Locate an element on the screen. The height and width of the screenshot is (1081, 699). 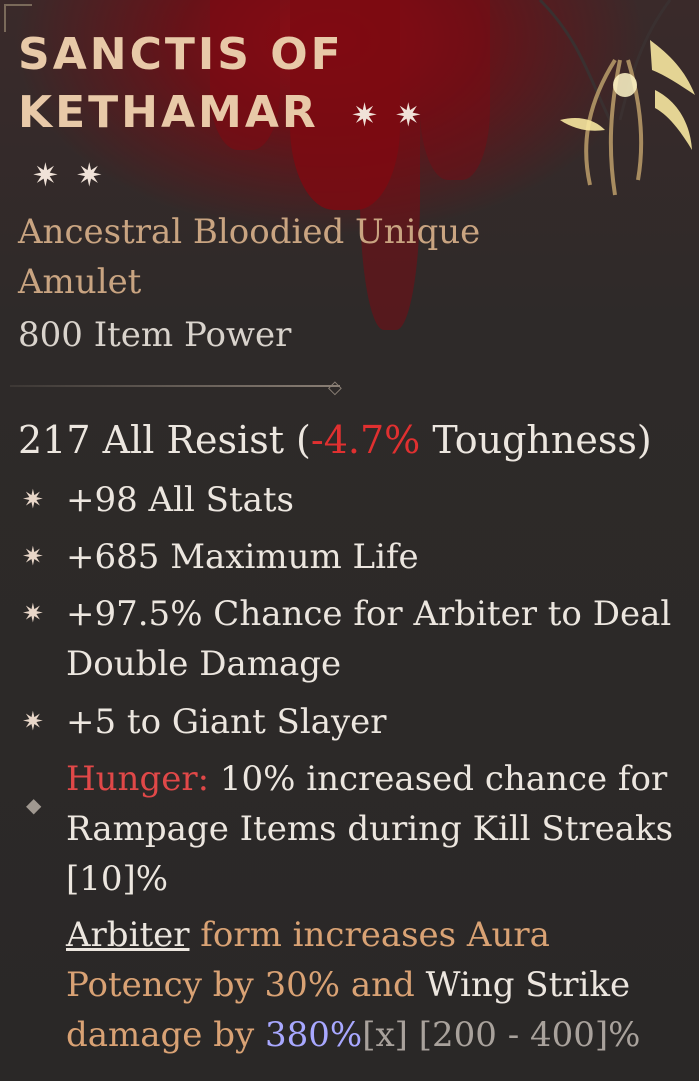
implicit-resist: 217 All Resist (-4.7% Toughness) is located at coordinates (335, 440).